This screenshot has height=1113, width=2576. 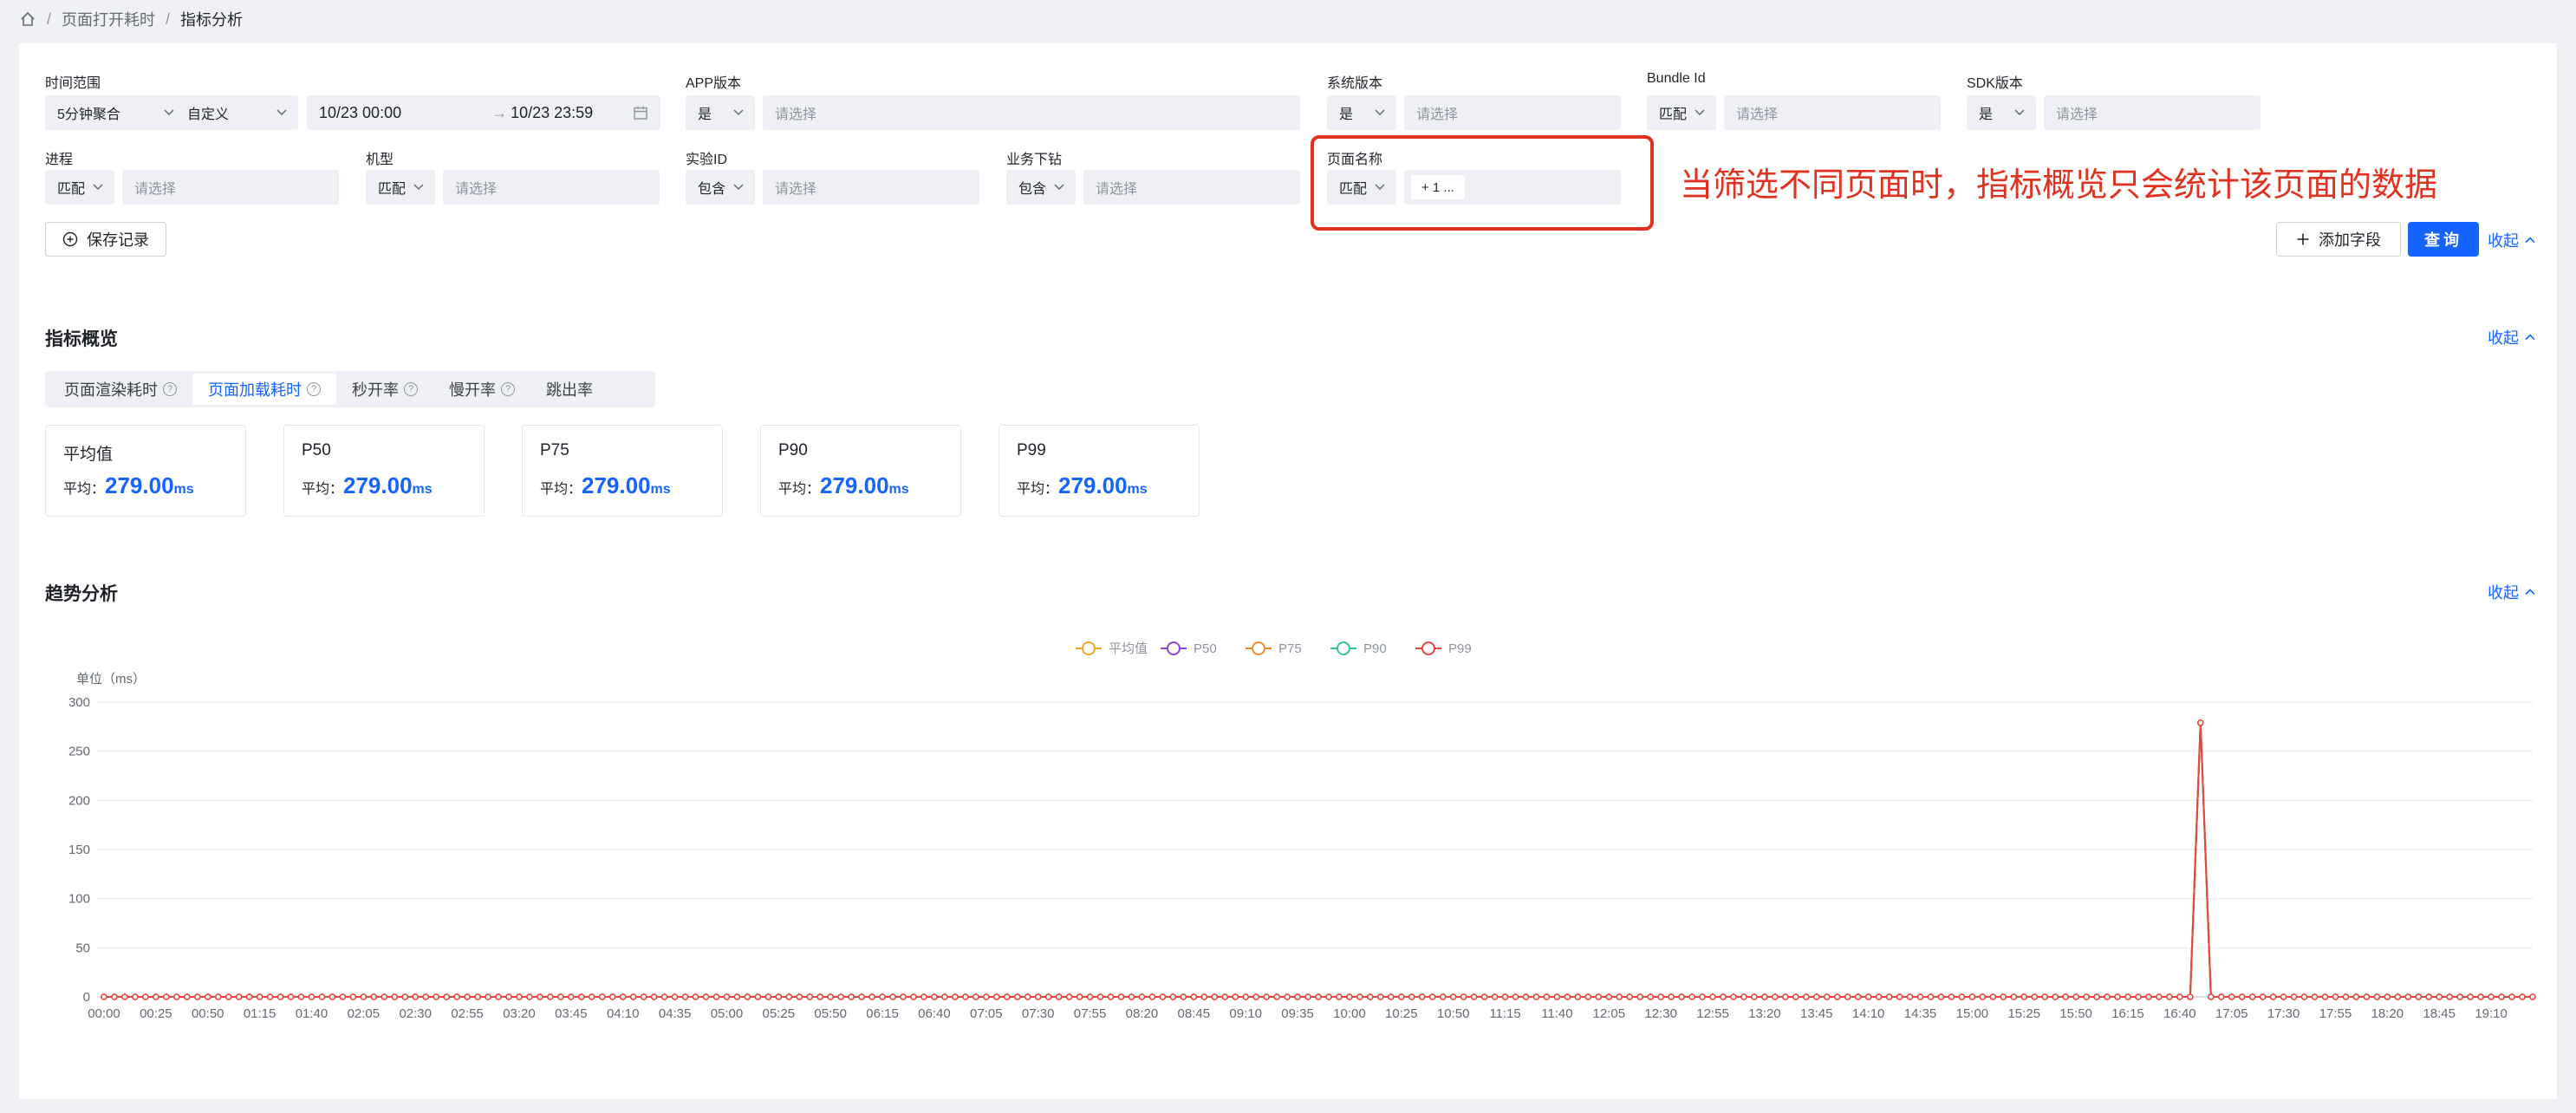 I want to click on legend-item: P90, so click(x=1358, y=648).